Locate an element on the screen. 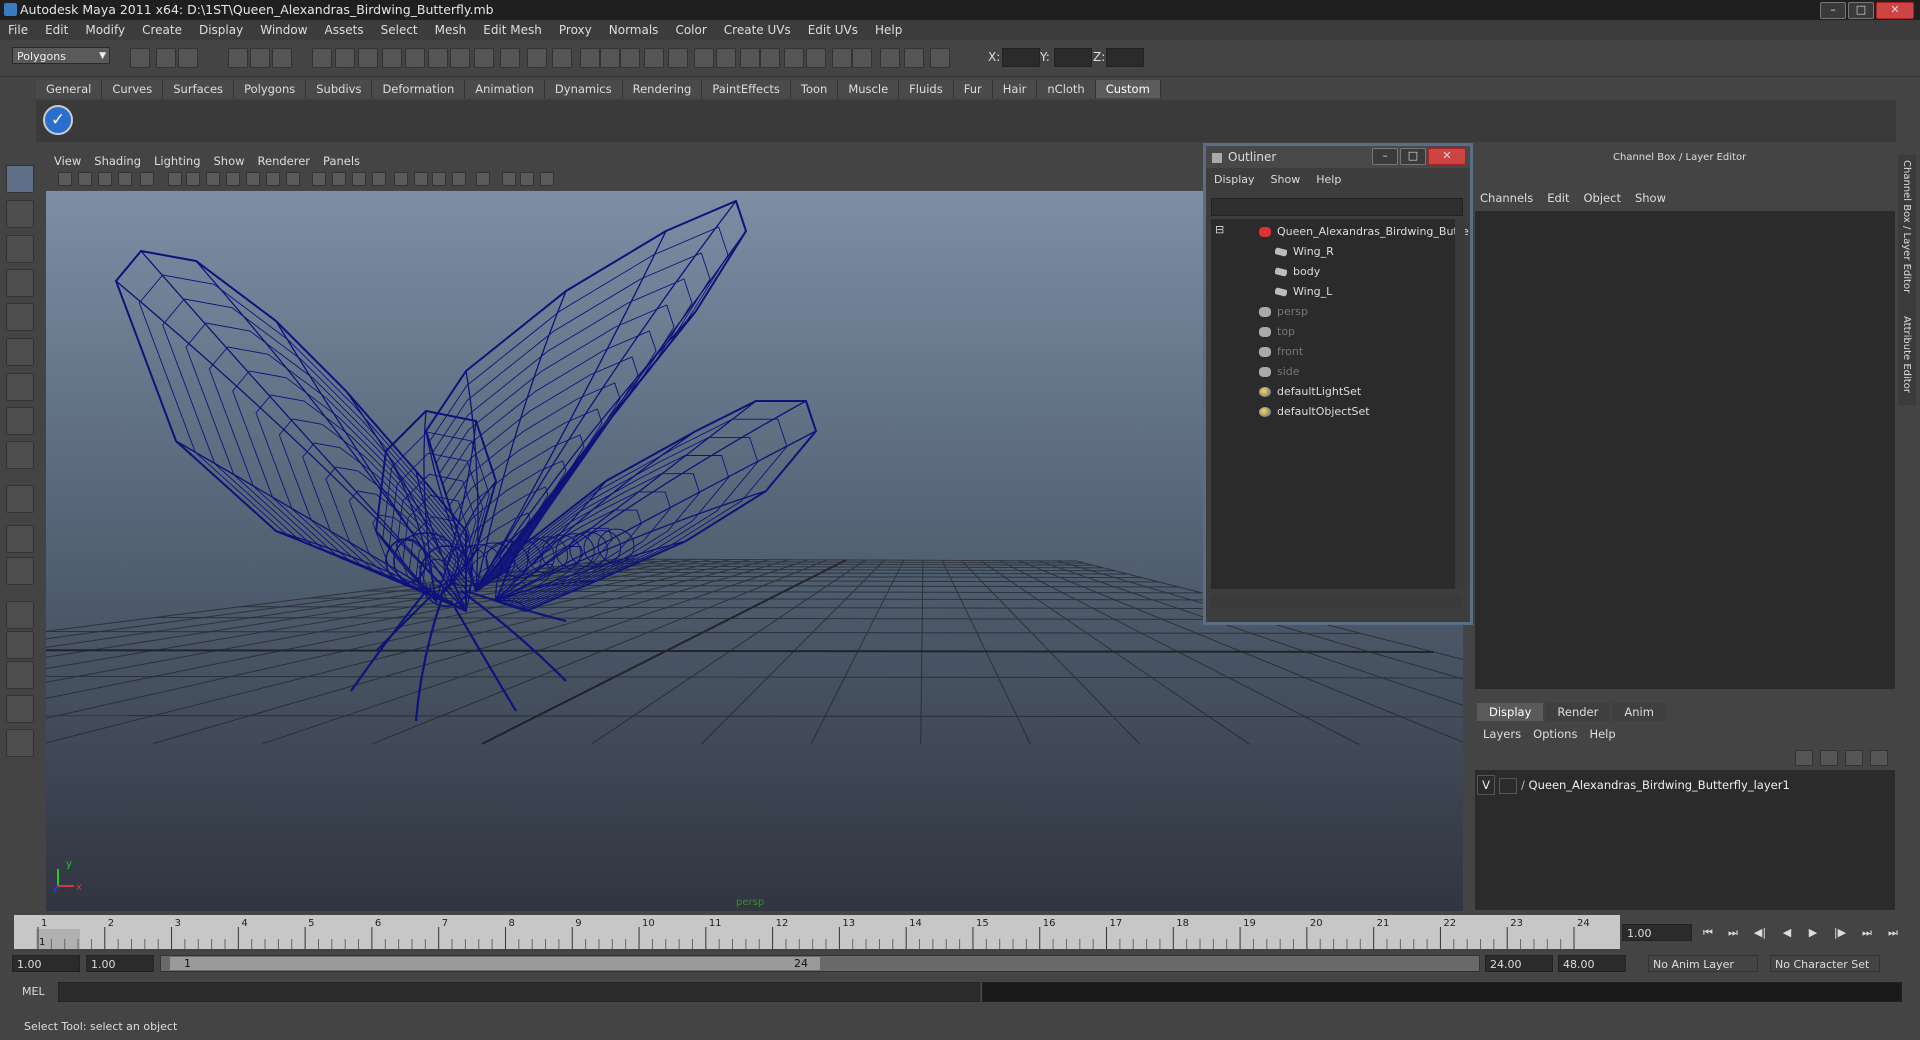 This screenshot has width=1920, height=1040. menu-proxy: Proxy is located at coordinates (575, 30).